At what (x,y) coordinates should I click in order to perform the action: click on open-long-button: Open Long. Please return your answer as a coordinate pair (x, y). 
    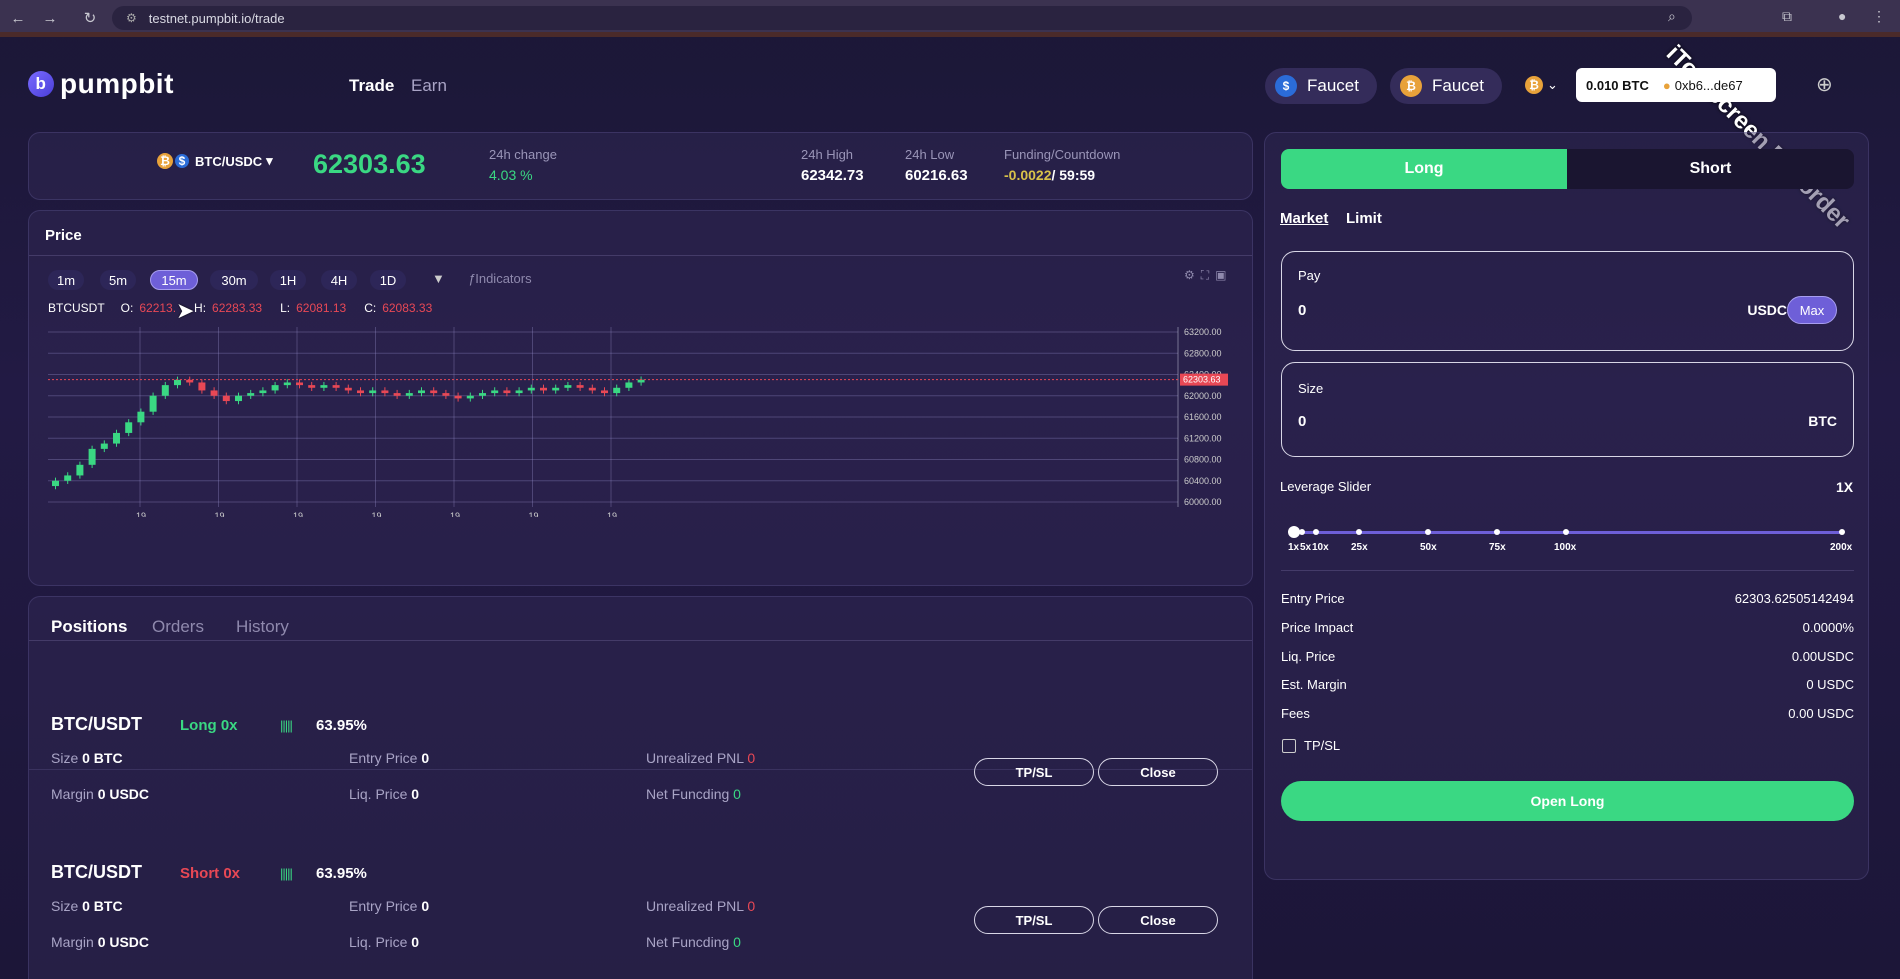
    Looking at the image, I should click on (1567, 801).